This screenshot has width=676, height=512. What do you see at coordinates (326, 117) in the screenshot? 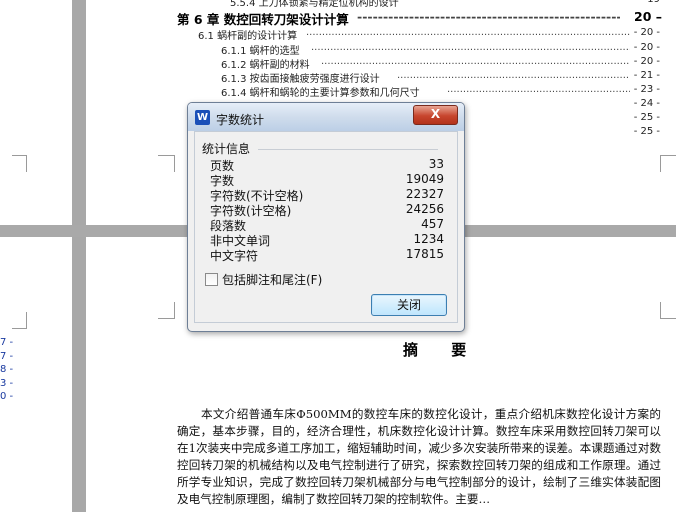
I see `dialog-titlebar: W 字数统计 X` at bounding box center [326, 117].